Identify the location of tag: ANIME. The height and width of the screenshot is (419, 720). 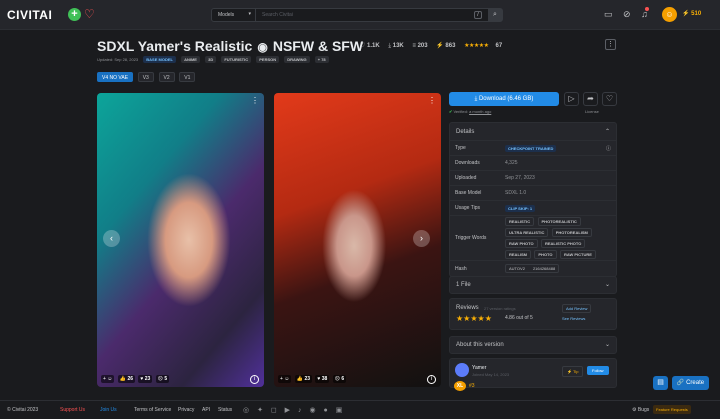
(190, 59).